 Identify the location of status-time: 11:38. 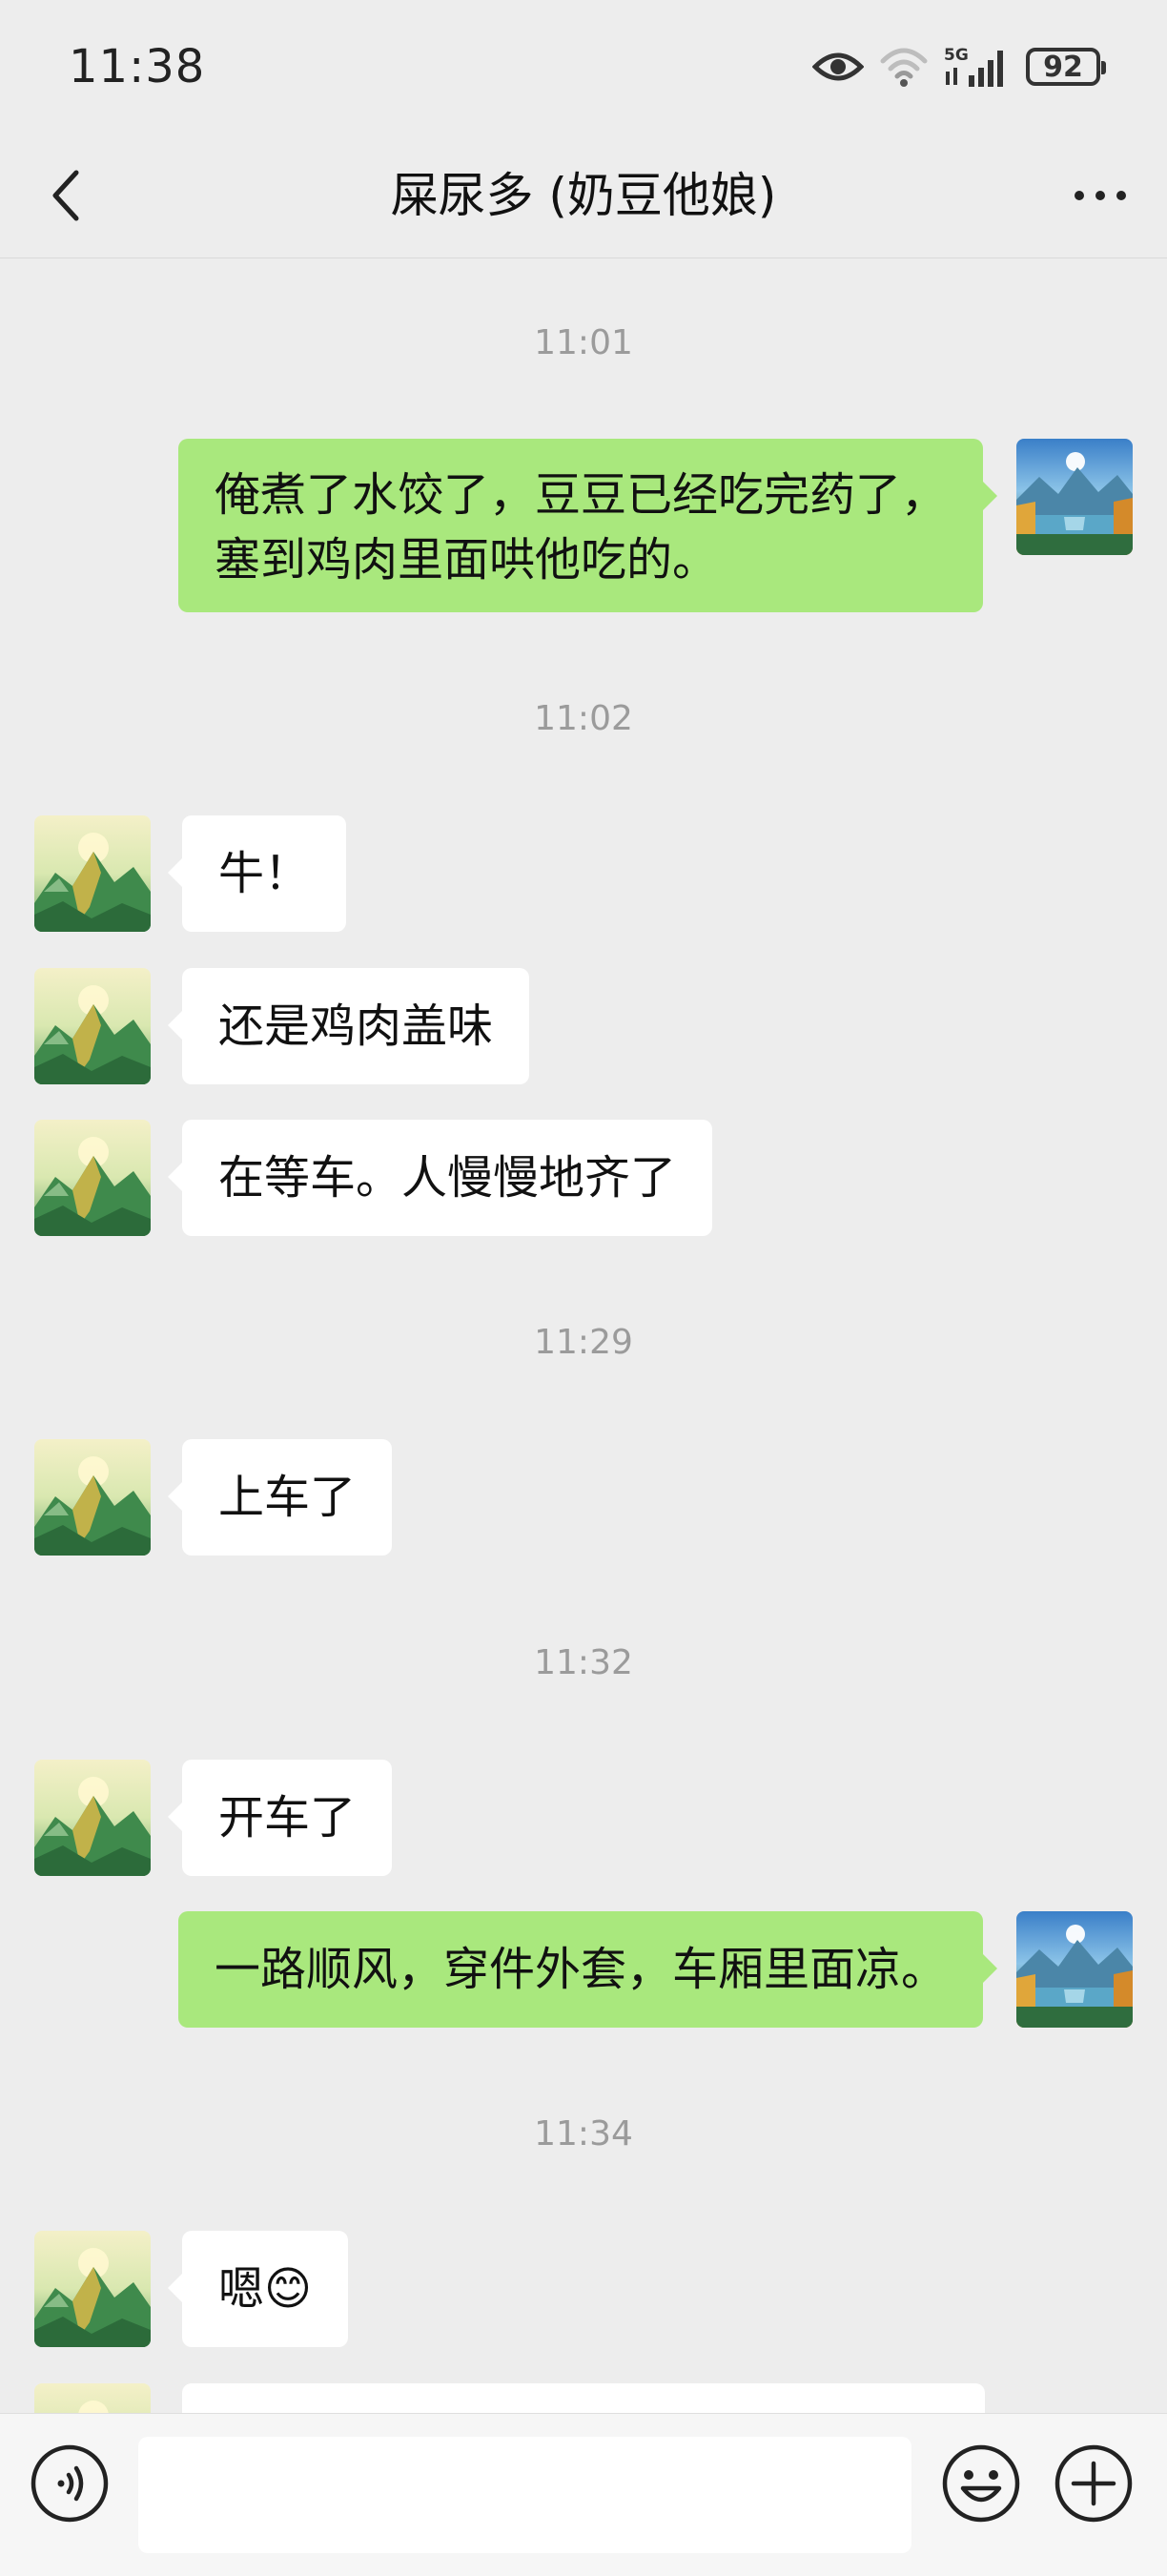
(137, 66).